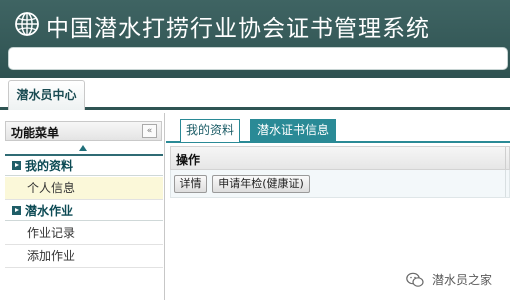 The height and width of the screenshot is (300, 510). Describe the element at coordinates (84, 211) in the screenshot. I see `sidebar-group-diving-work: 潜水作业` at that location.